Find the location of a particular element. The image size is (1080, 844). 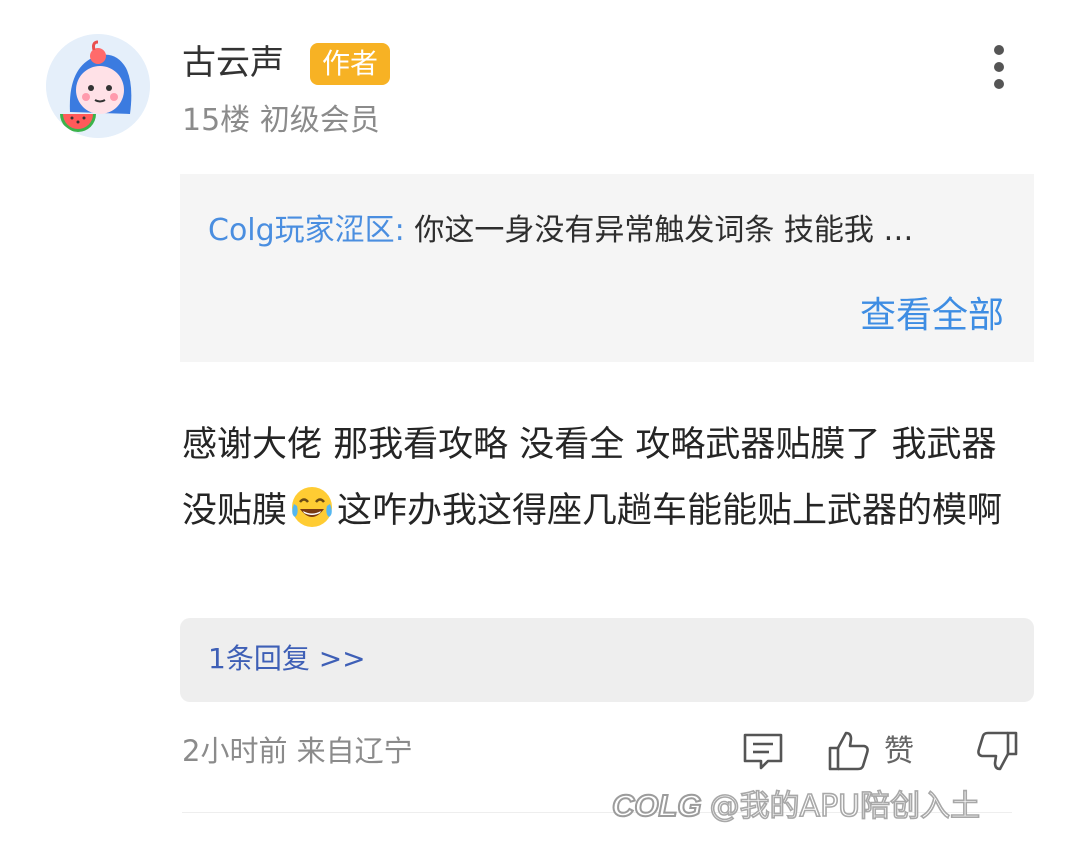

watermark-text: @我的APU陪创入土 is located at coordinates (845, 806).